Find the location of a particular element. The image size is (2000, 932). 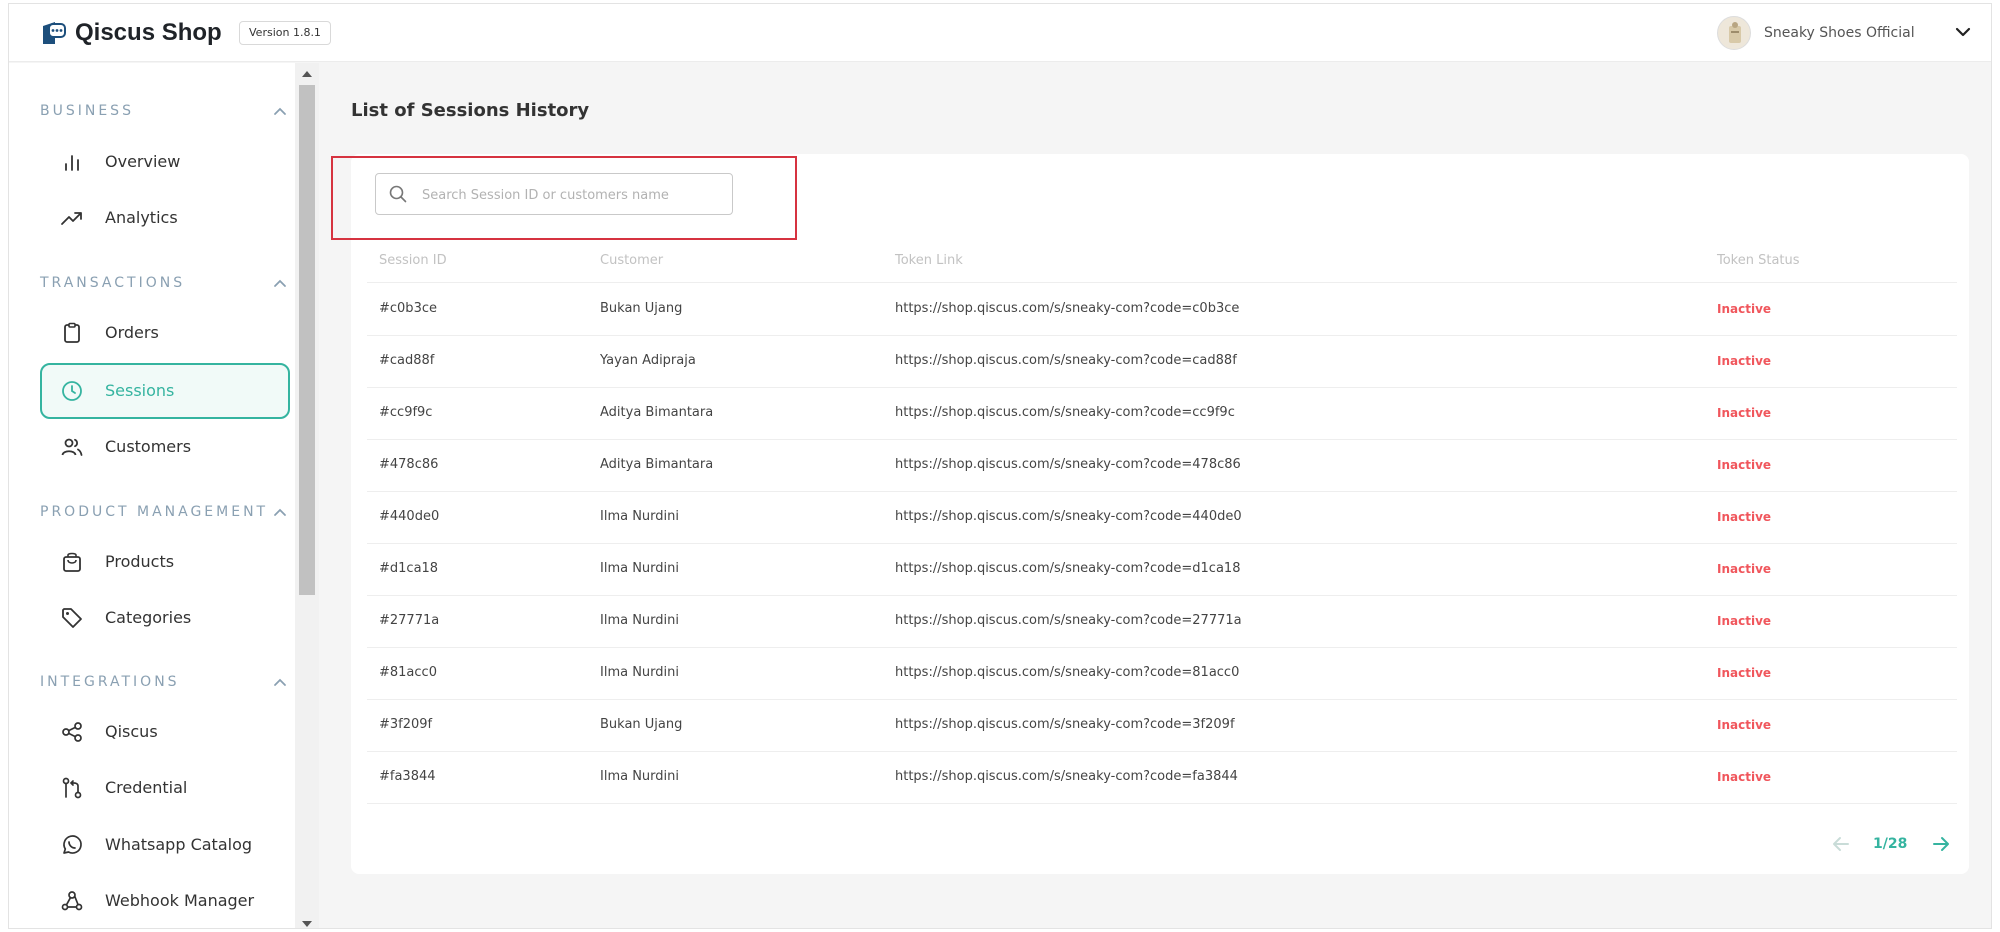

sidebar-item-sessions: Sessions is located at coordinates (165, 391).